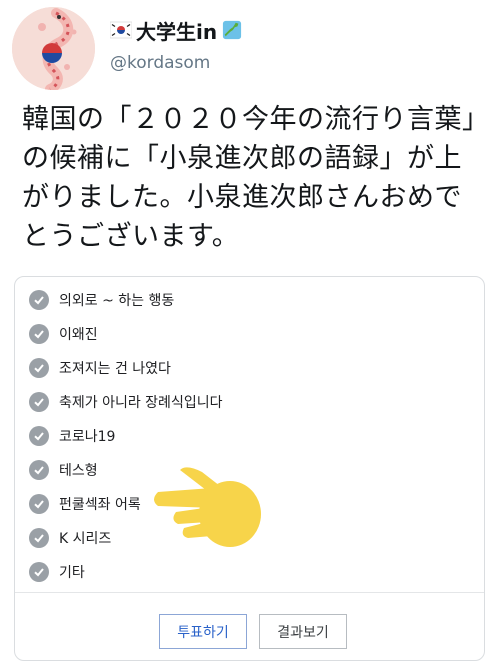  I want to click on poll-option-label: 이왜진, so click(78, 335).